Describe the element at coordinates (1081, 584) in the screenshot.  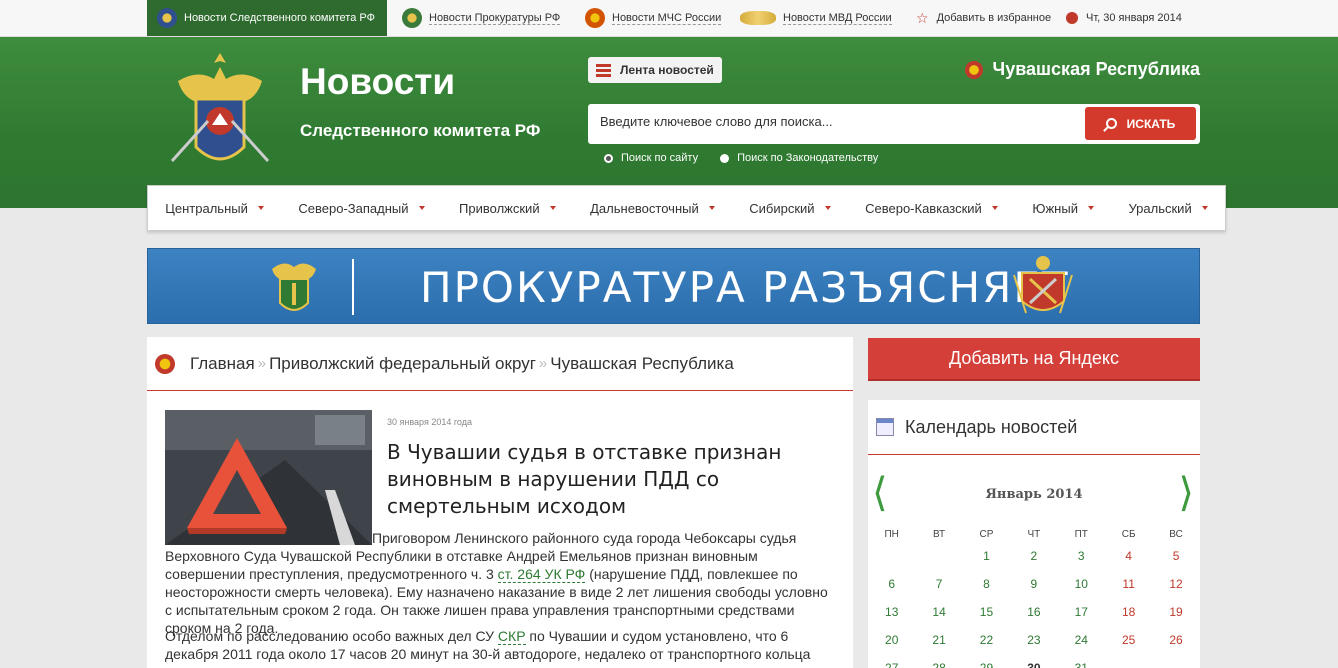
I see `calendar-day: 10` at that location.